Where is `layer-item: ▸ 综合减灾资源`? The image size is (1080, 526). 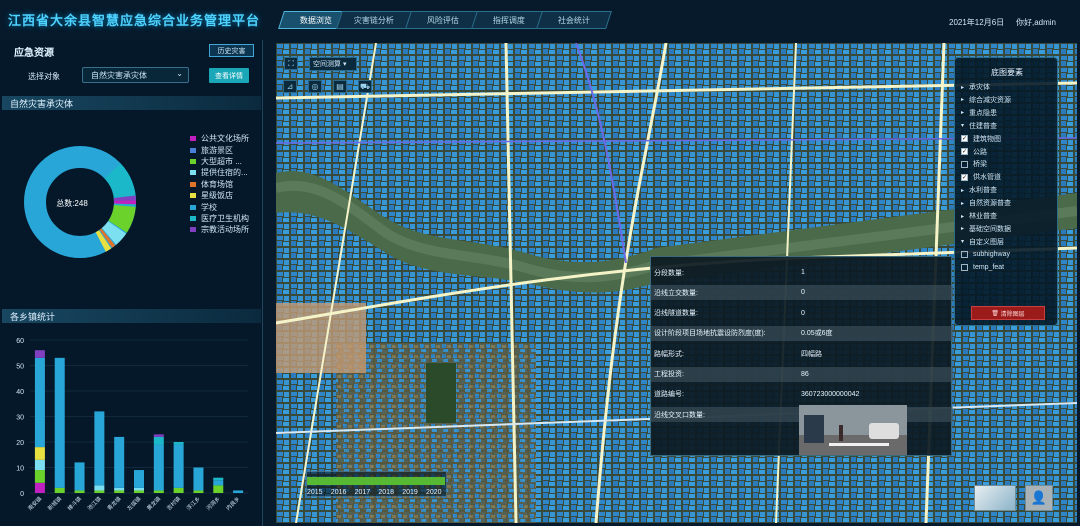 layer-item: ▸ 综合减灾资源 is located at coordinates (986, 100).